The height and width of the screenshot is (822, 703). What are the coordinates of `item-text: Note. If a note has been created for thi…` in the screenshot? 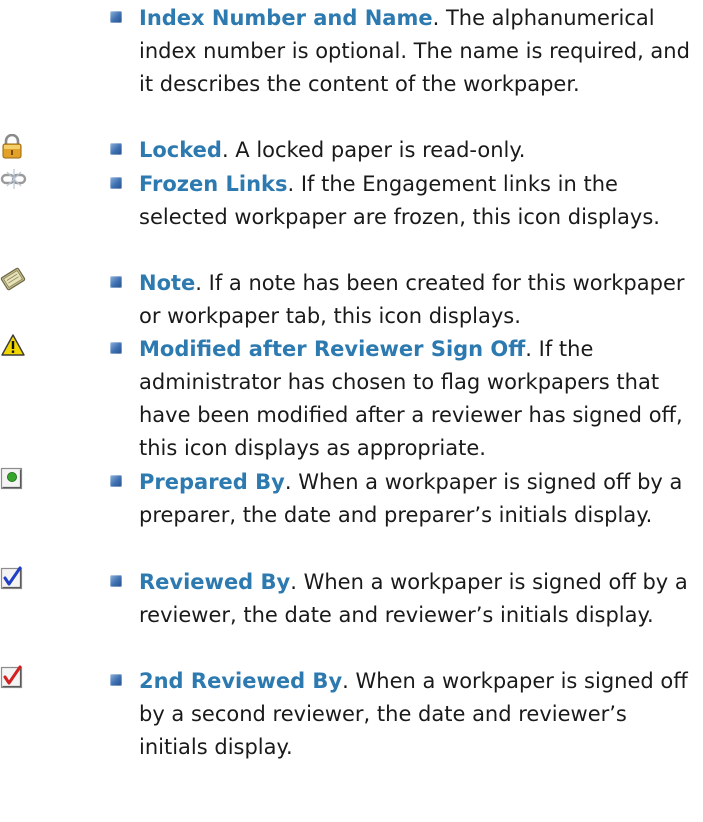 It's located at (419, 300).